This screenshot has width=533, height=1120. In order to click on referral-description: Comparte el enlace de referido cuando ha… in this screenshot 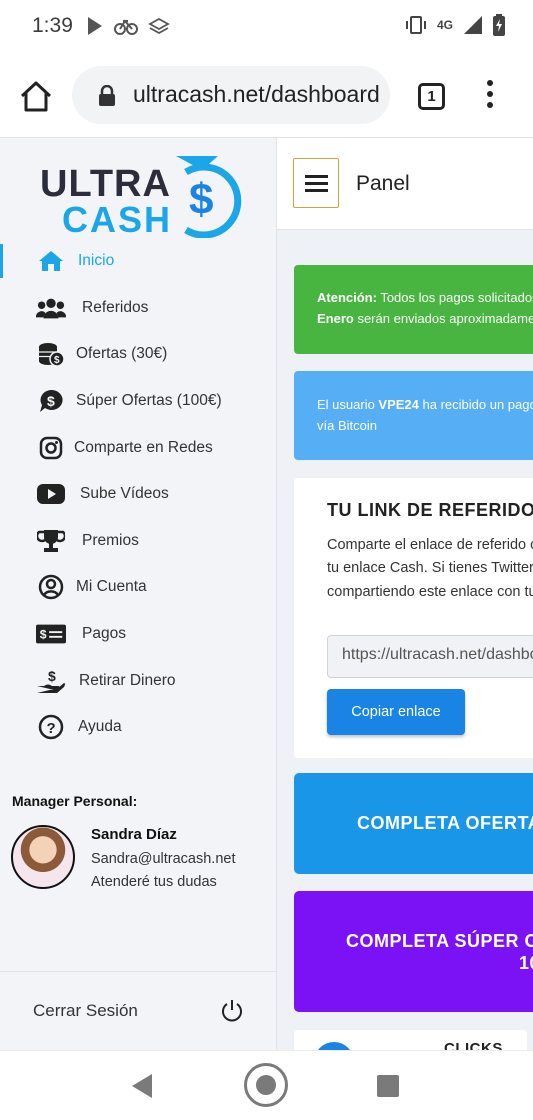, I will do `click(430, 568)`.